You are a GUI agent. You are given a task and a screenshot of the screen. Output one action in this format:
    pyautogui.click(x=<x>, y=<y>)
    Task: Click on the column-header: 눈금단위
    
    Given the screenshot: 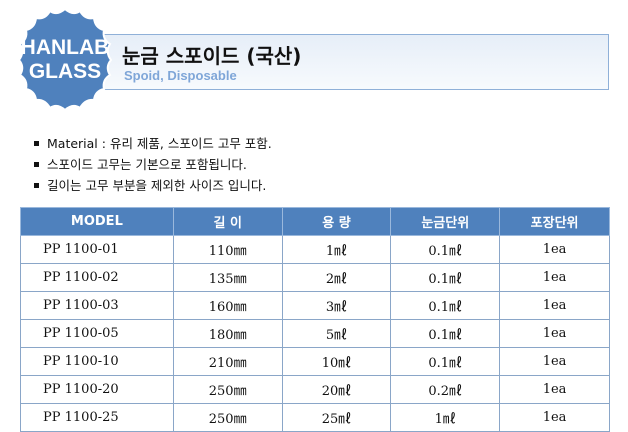 What is the action you would take?
    pyautogui.click(x=445, y=221)
    